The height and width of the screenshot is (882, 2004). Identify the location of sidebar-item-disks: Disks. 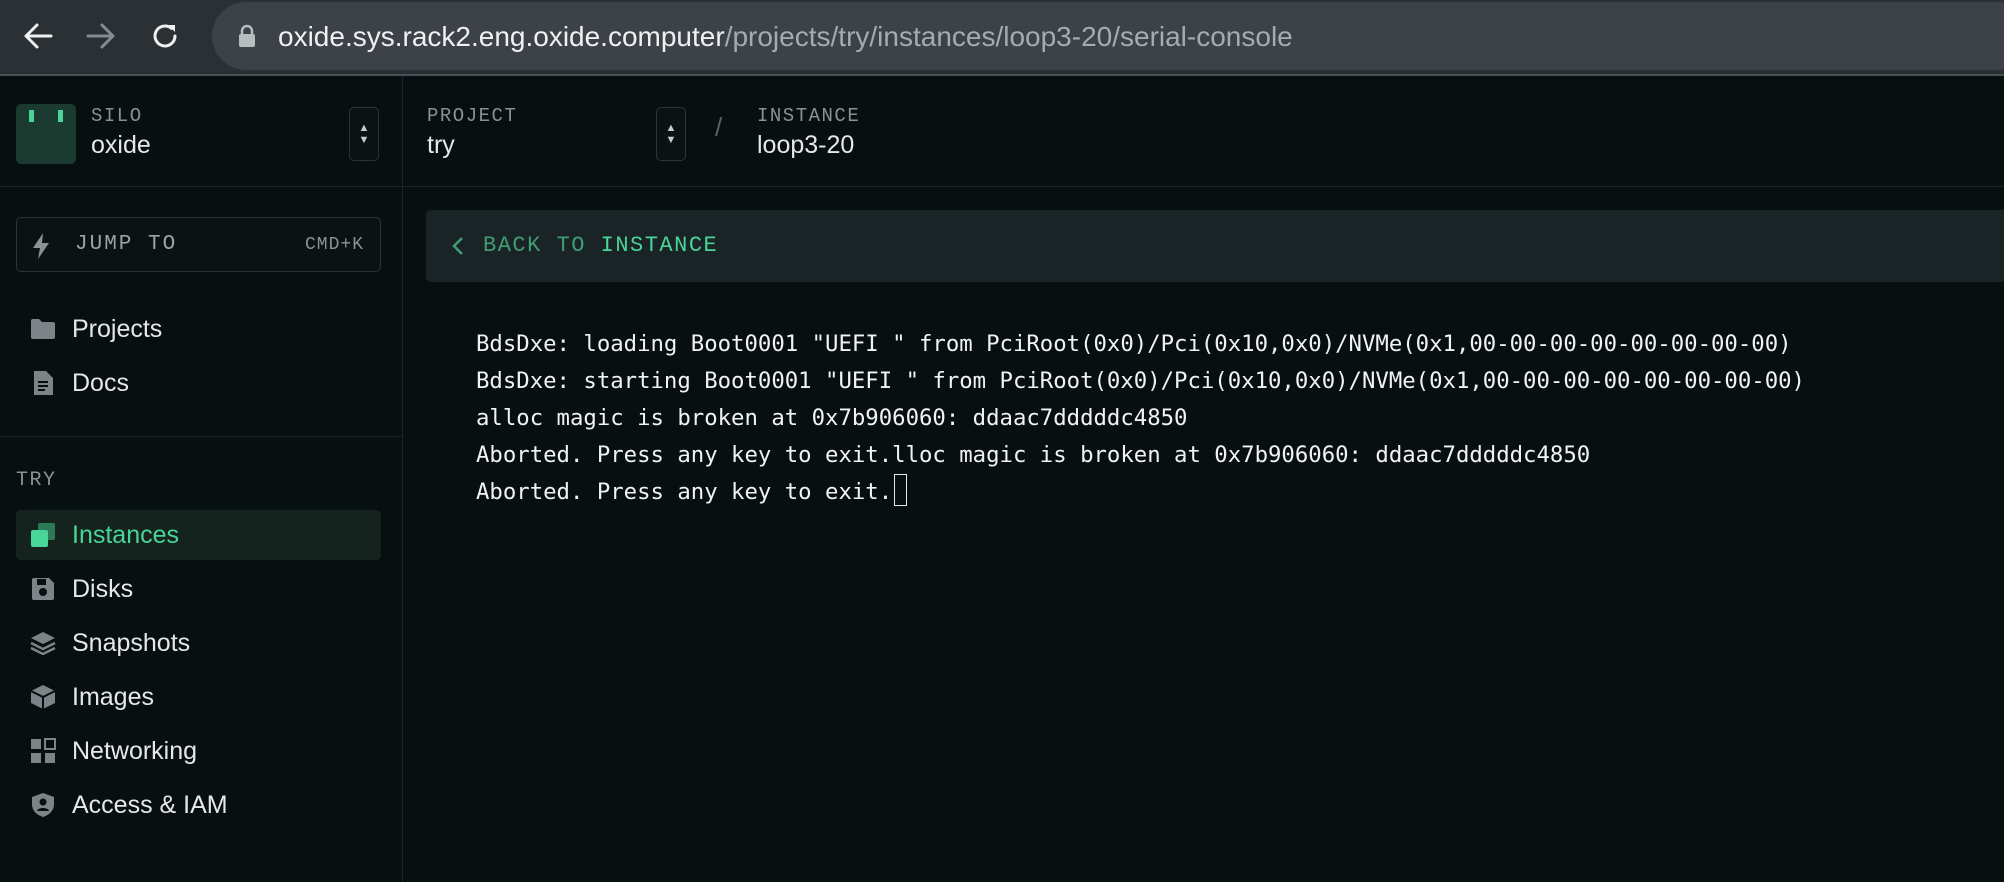
(198, 589).